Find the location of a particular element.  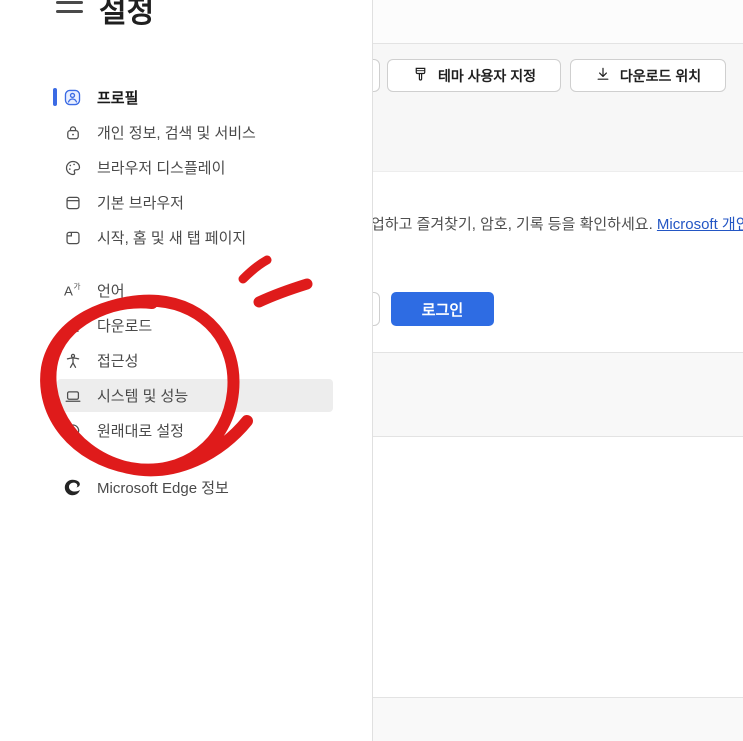

sidebar-item-system-performance: 시스템 및 성능 is located at coordinates (186, 395).